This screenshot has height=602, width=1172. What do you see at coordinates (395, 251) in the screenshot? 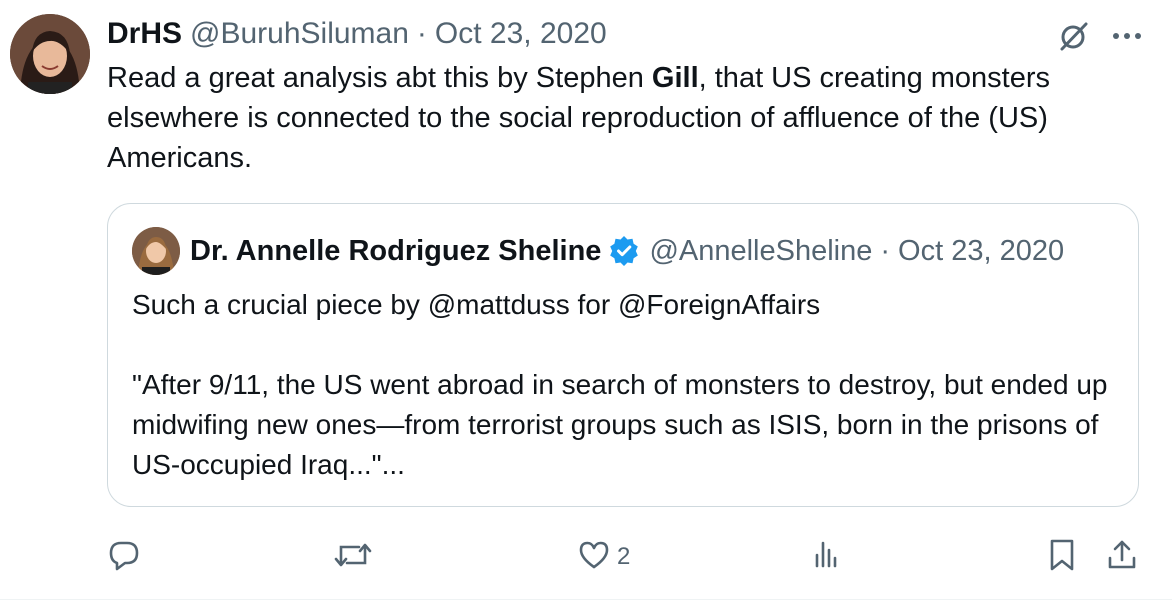
I see `quoted-author-name: Dr. Annelle Rodriguez Sheline` at bounding box center [395, 251].